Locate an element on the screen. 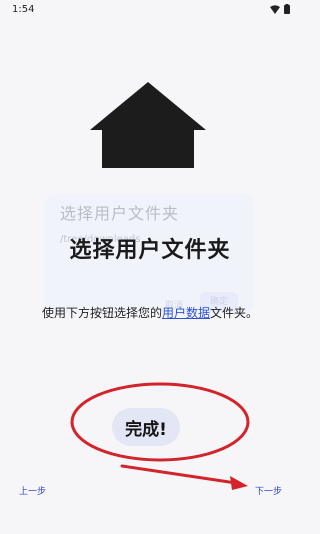 The width and height of the screenshot is (320, 534). description-text: 使用下方按钮选择您的 is located at coordinates (101, 313).